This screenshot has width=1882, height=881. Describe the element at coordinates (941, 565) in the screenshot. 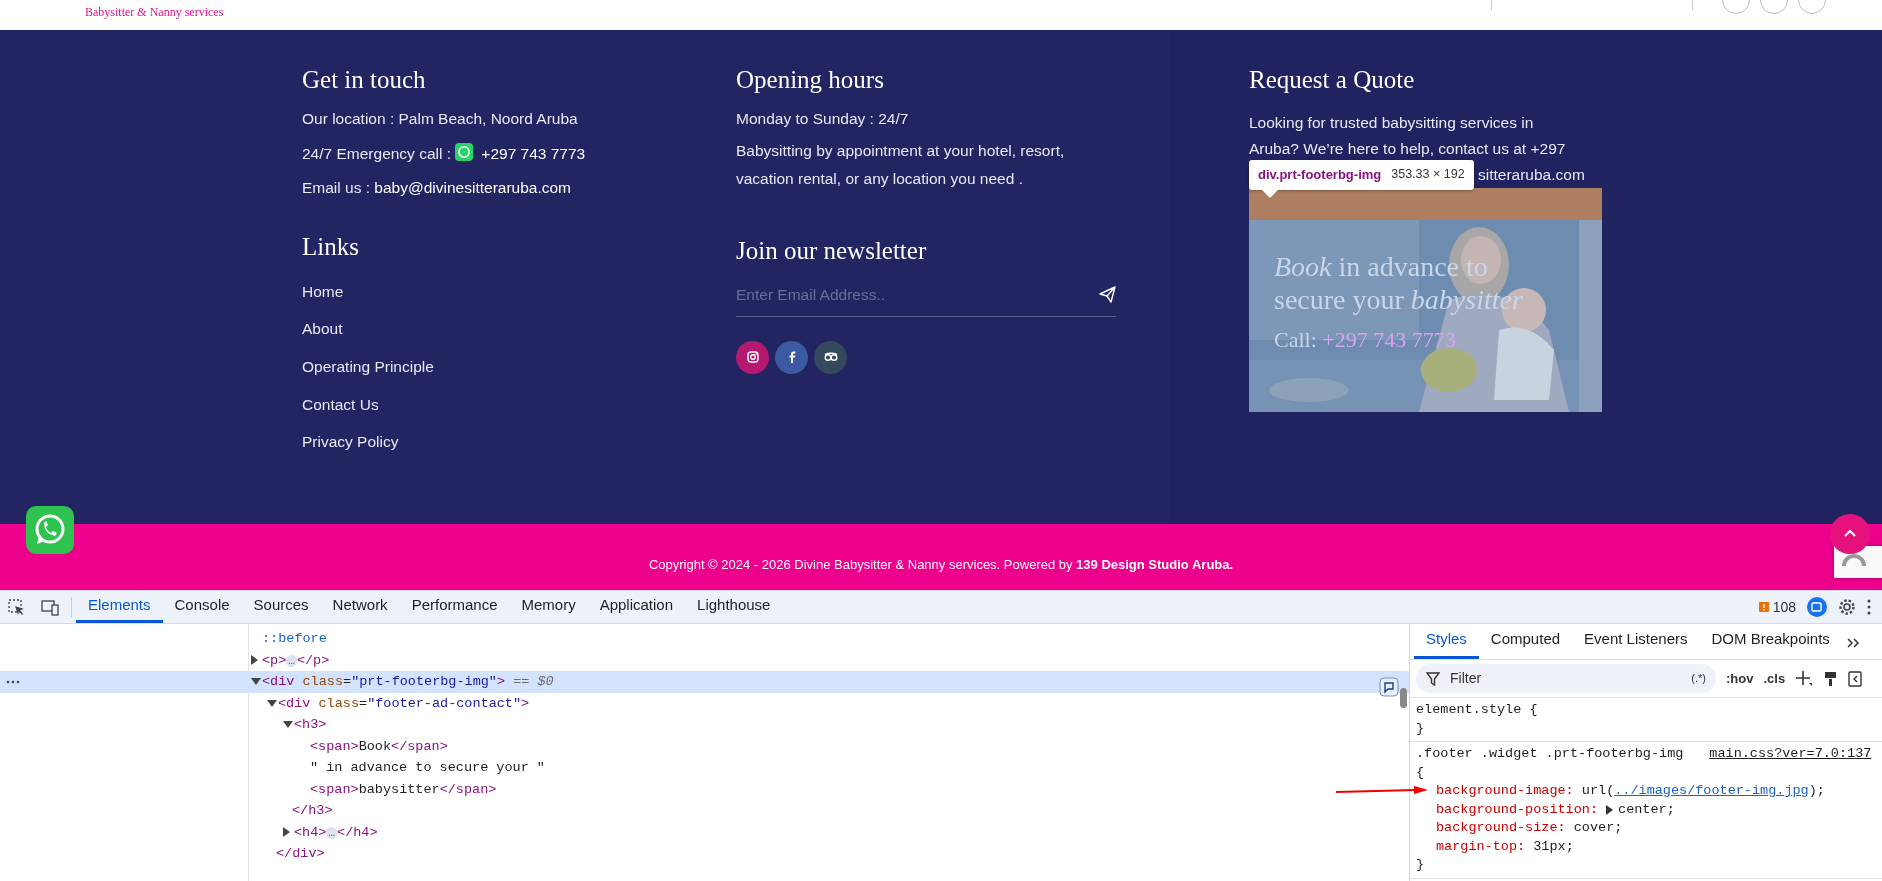

I see `copyright-text: Copyright © 2024 - 2026 Divine Babysitter & Nanny services. Powered by 139 Design Studio Aruba.` at that location.